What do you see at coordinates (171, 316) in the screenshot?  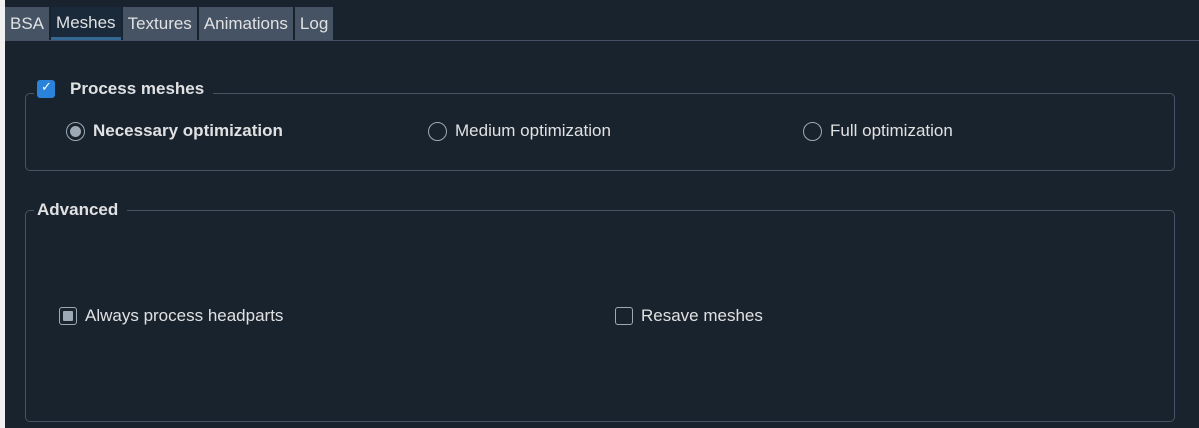 I see `always-process-headparts-checkbox: Always process headparts` at bounding box center [171, 316].